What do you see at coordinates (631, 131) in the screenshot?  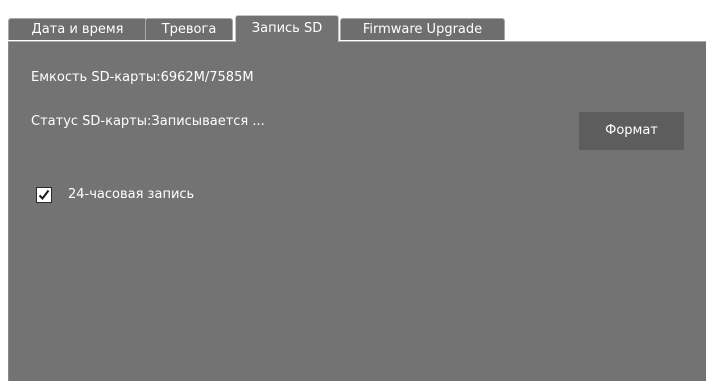 I see `format-button: Формат` at bounding box center [631, 131].